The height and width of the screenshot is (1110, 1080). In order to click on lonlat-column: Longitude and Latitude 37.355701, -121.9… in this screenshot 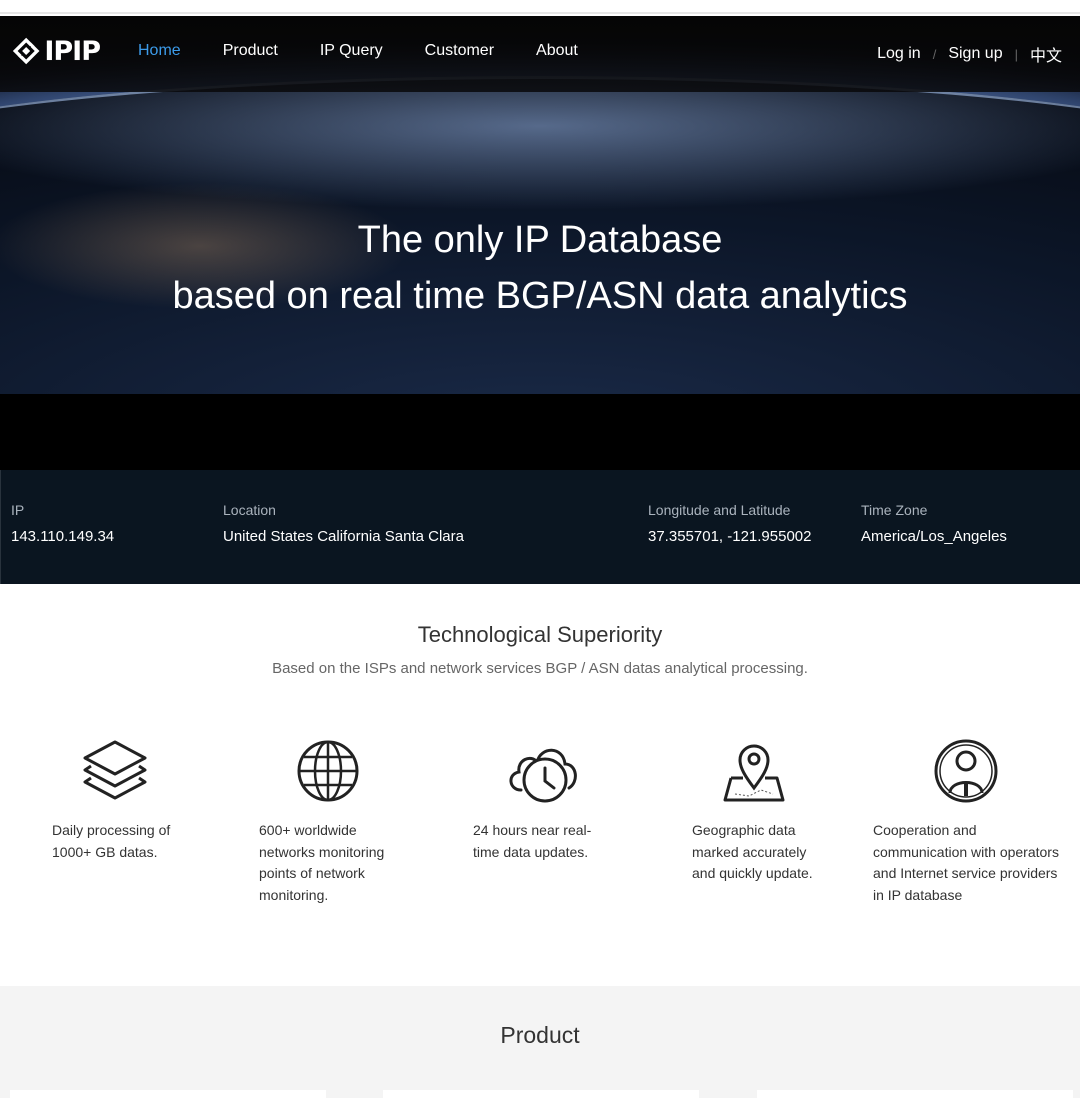, I will do `click(729, 523)`.